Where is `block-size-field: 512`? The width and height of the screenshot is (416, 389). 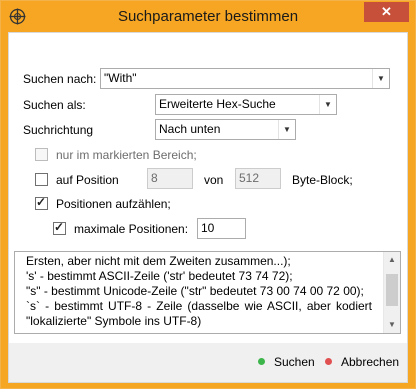
block-size-field: 512 is located at coordinates (258, 178).